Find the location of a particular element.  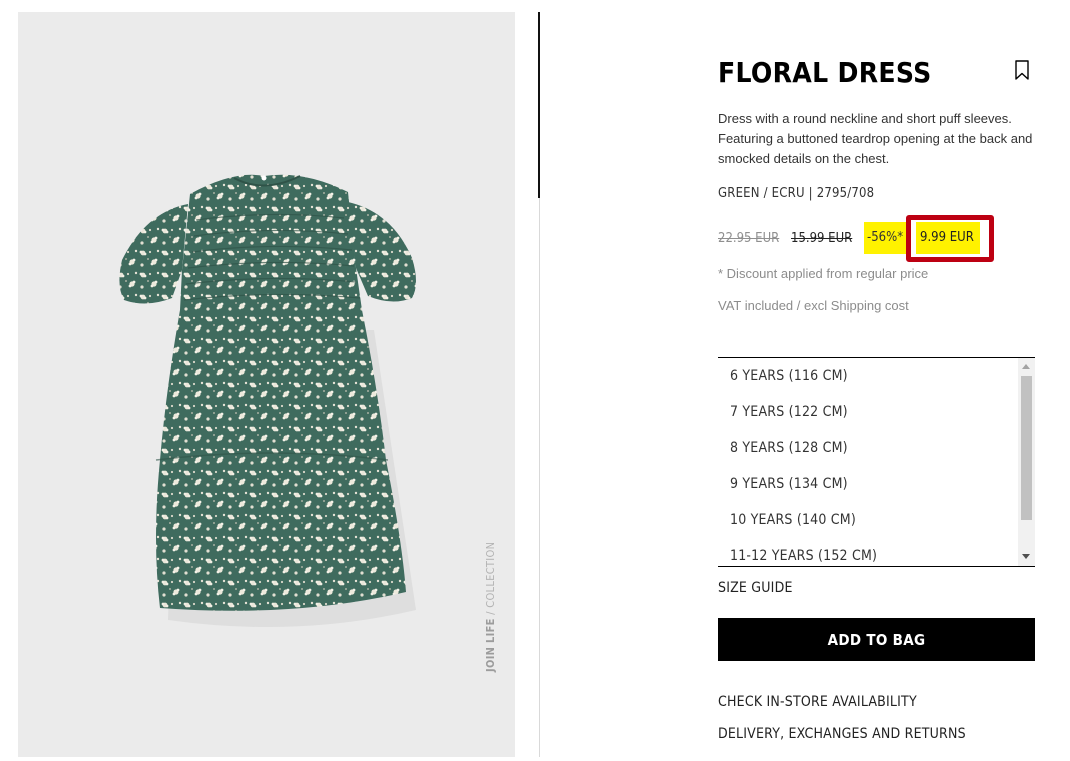

size-guide-link: SIZE GUIDE is located at coordinates (755, 588).